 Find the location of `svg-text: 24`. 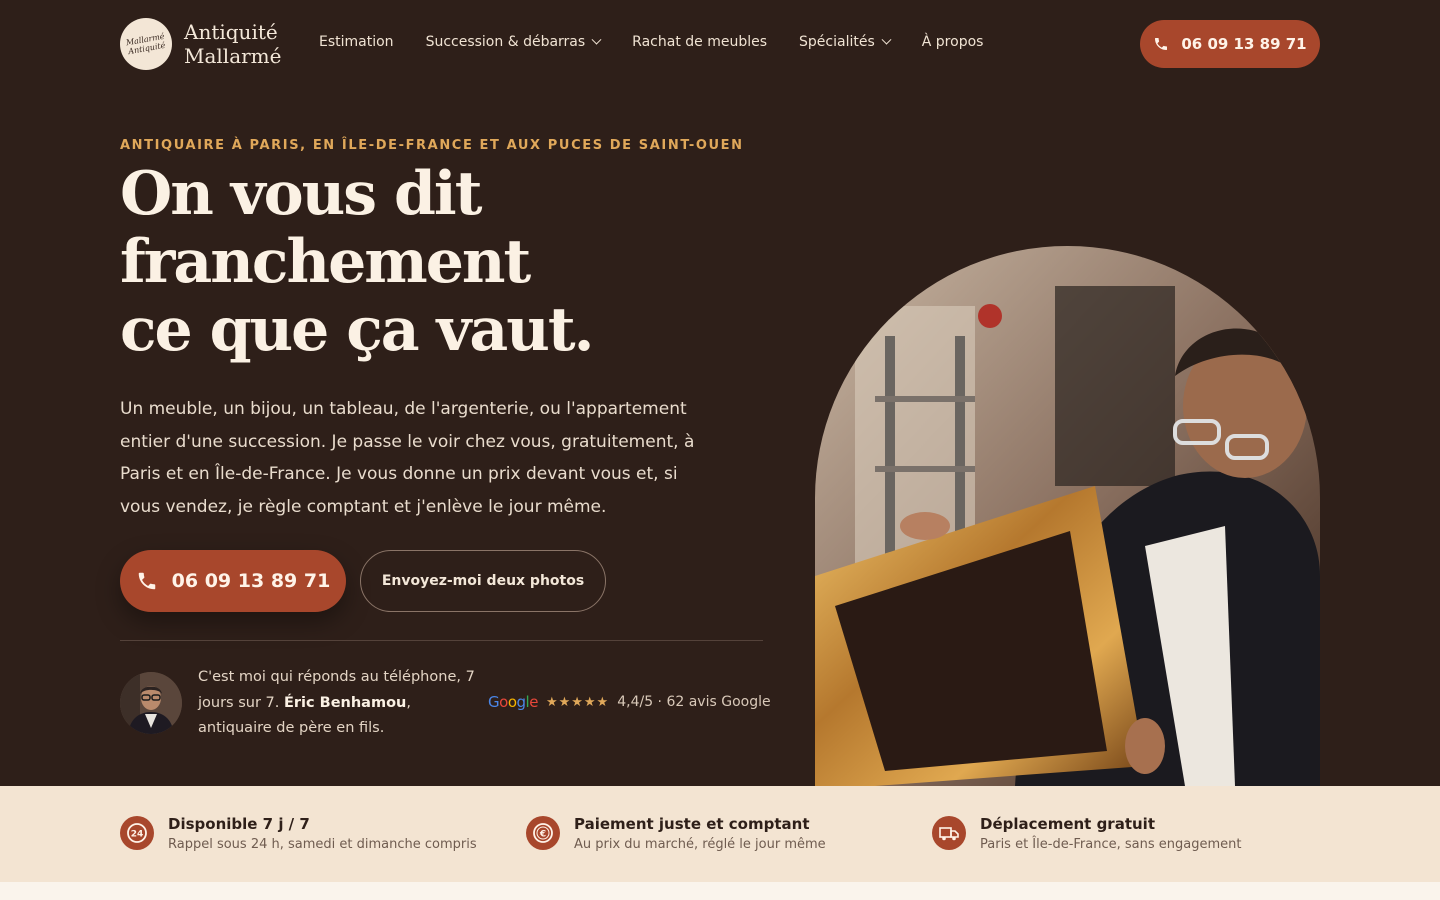

svg-text: 24 is located at coordinates (137, 835).